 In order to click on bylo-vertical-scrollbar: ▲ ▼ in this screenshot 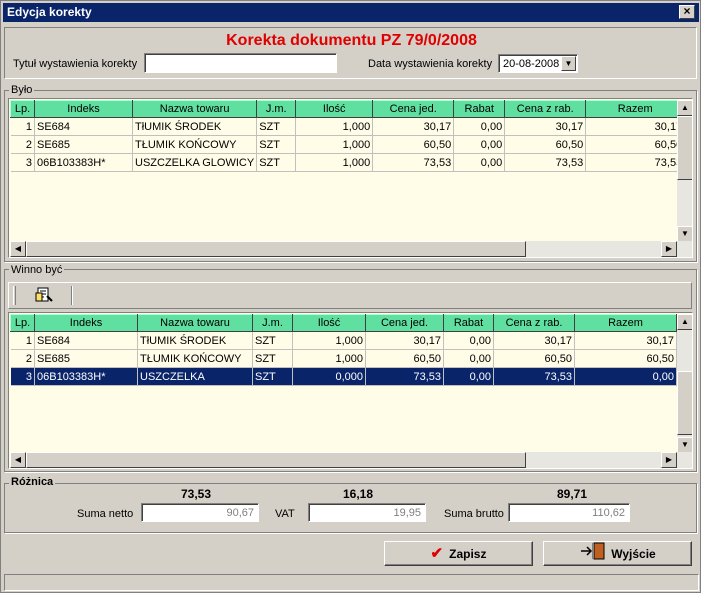, I will do `click(684, 171)`.